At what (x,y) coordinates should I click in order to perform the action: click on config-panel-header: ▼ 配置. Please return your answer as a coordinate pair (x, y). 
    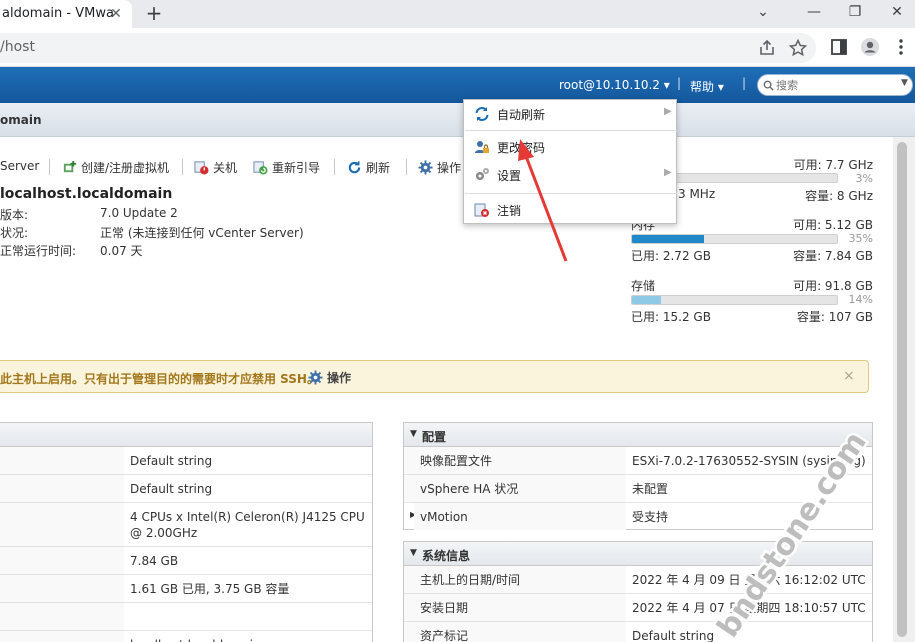
    Looking at the image, I should click on (638, 435).